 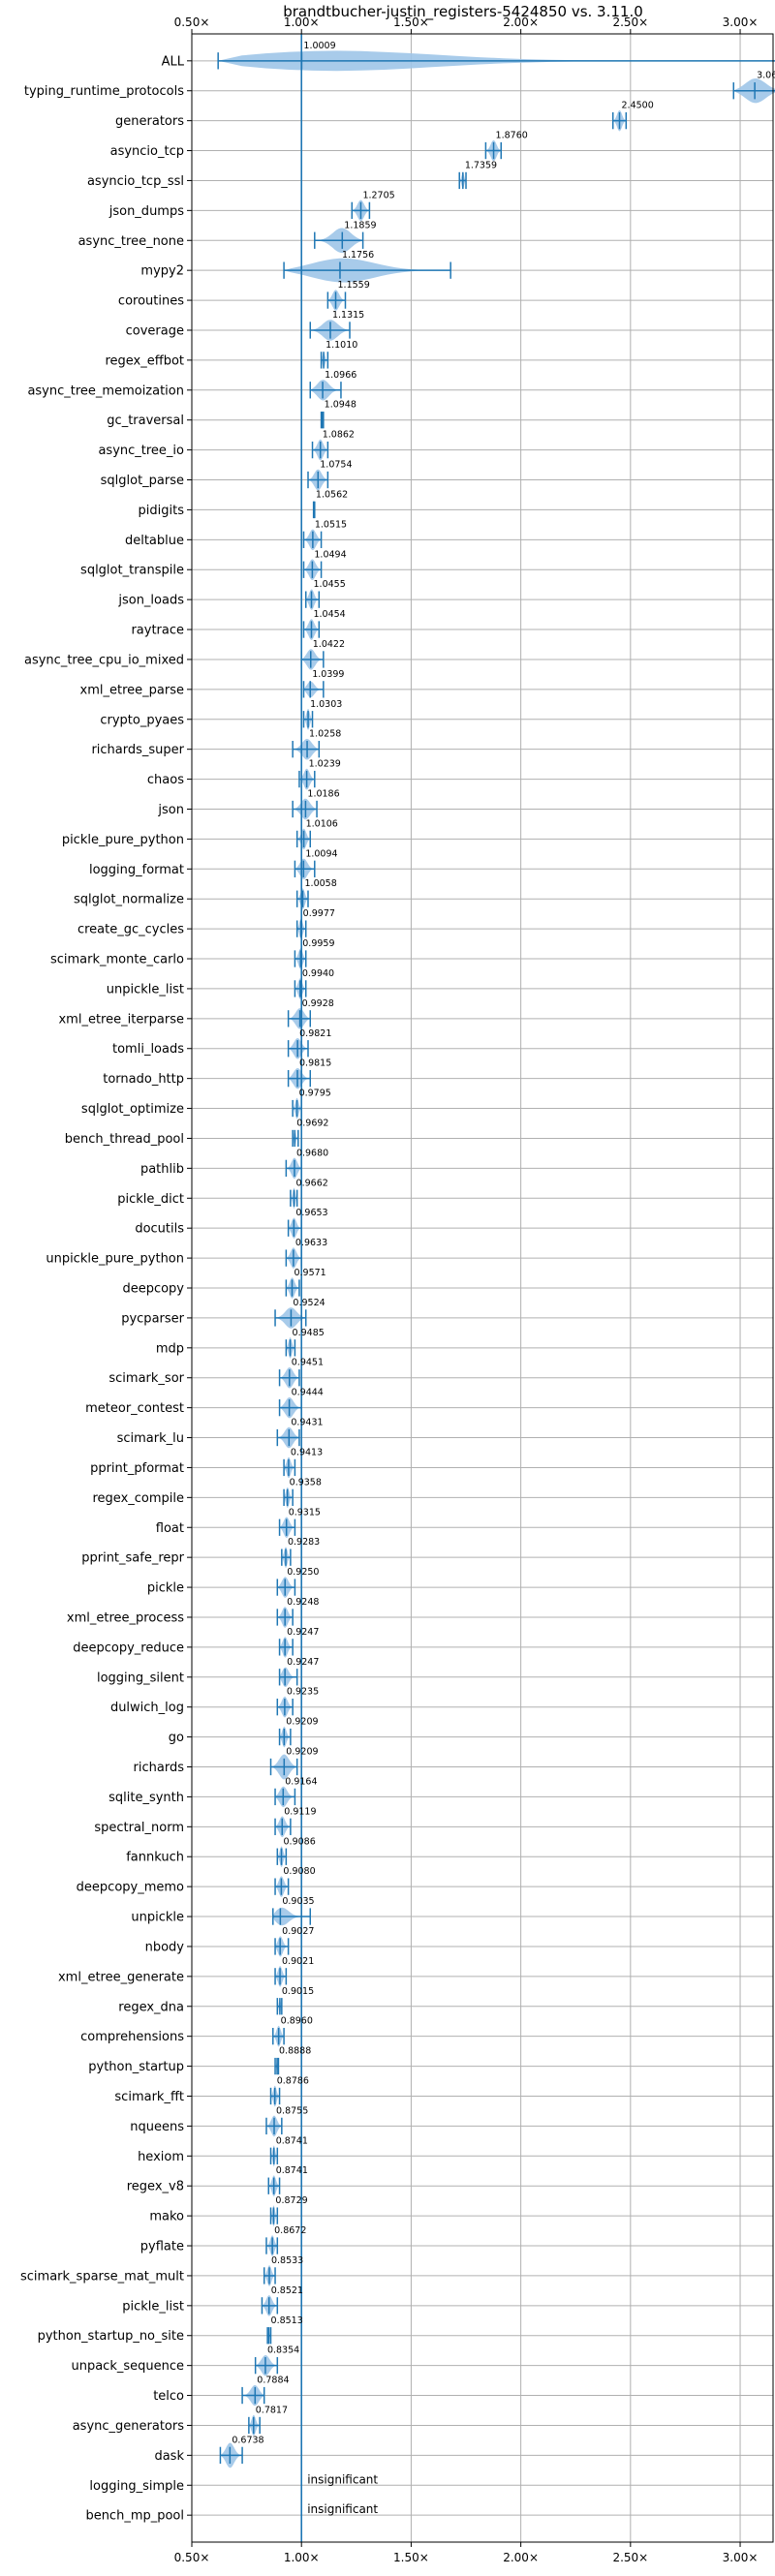 What do you see at coordinates (127, 2366) in the screenshot?
I see `category-label: unpack_sequence` at bounding box center [127, 2366].